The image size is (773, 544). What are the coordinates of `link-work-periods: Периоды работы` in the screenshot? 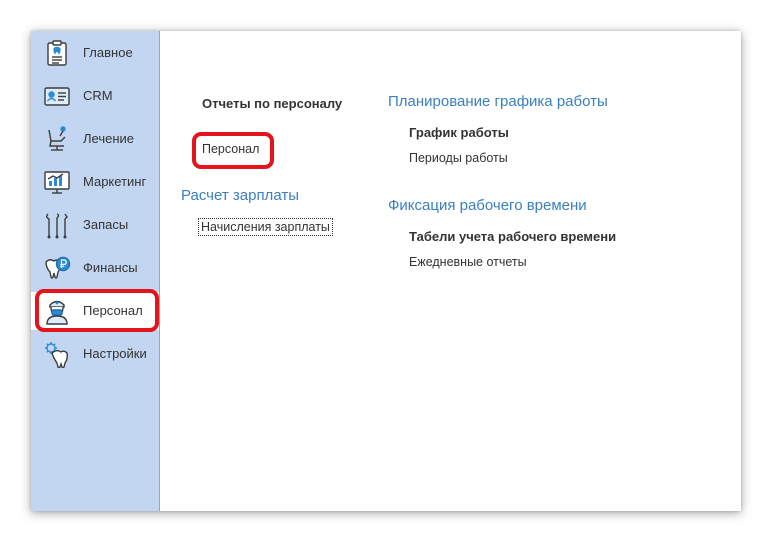 It's located at (458, 158).